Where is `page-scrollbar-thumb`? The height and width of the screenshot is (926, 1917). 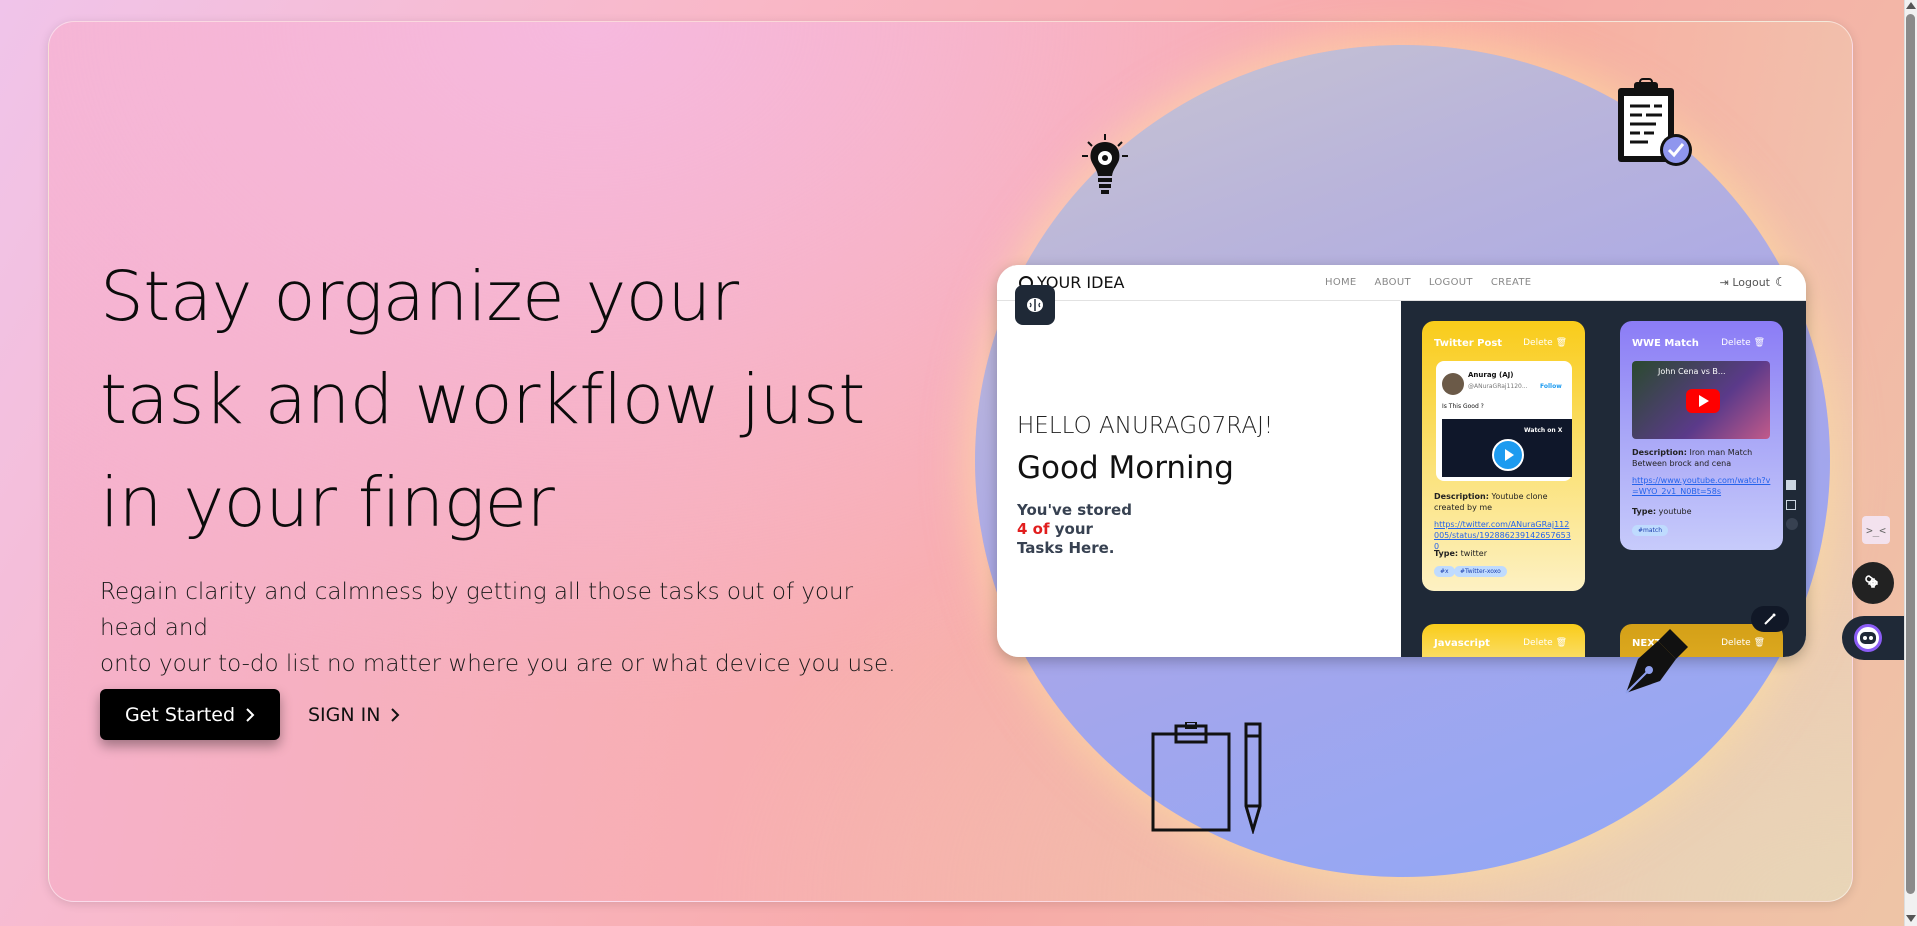
page-scrollbar-thumb is located at coordinates (1910, 454).